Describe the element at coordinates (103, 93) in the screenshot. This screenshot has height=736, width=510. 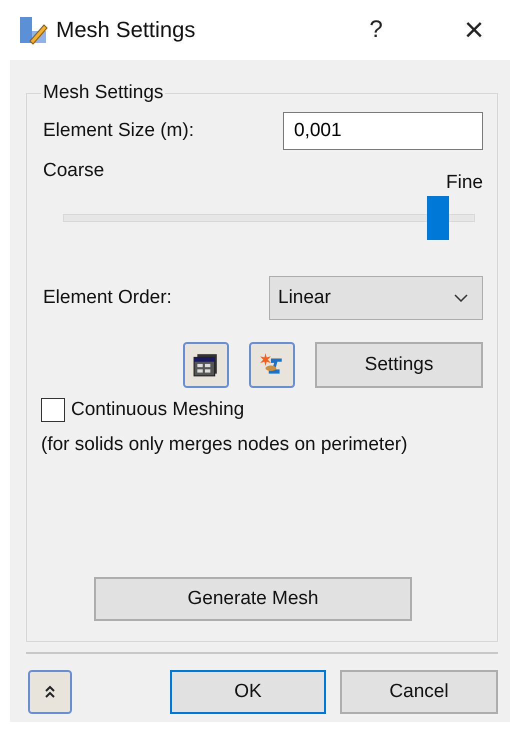
I see `group-title: Mesh Settings` at that location.